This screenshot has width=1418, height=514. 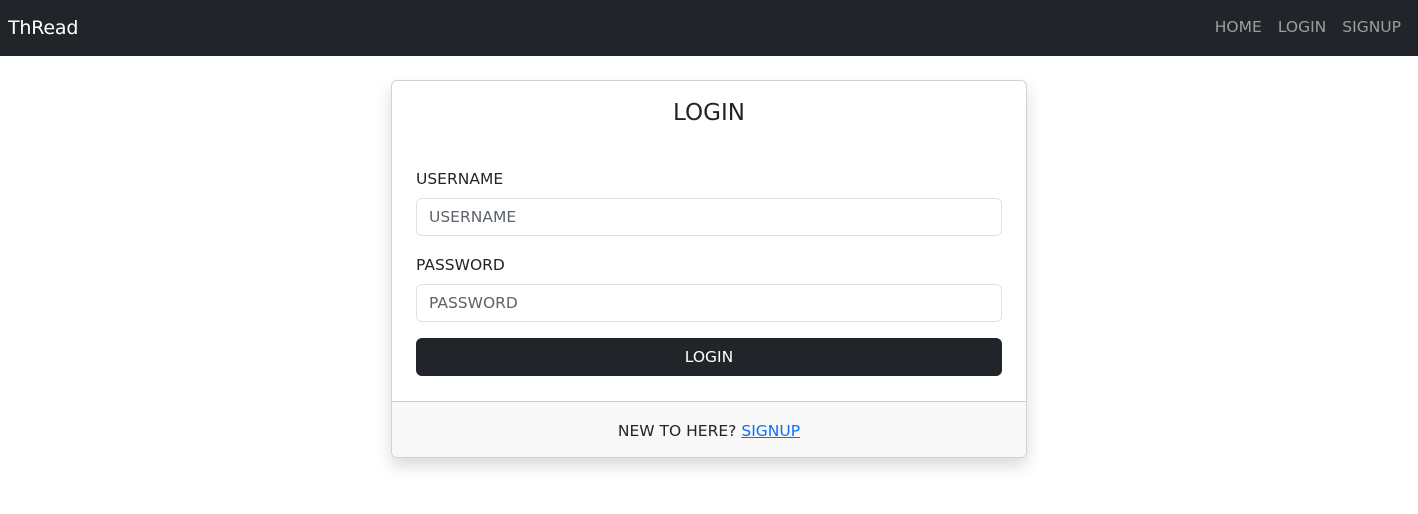 I want to click on username-label: USERNAME, so click(x=460, y=179).